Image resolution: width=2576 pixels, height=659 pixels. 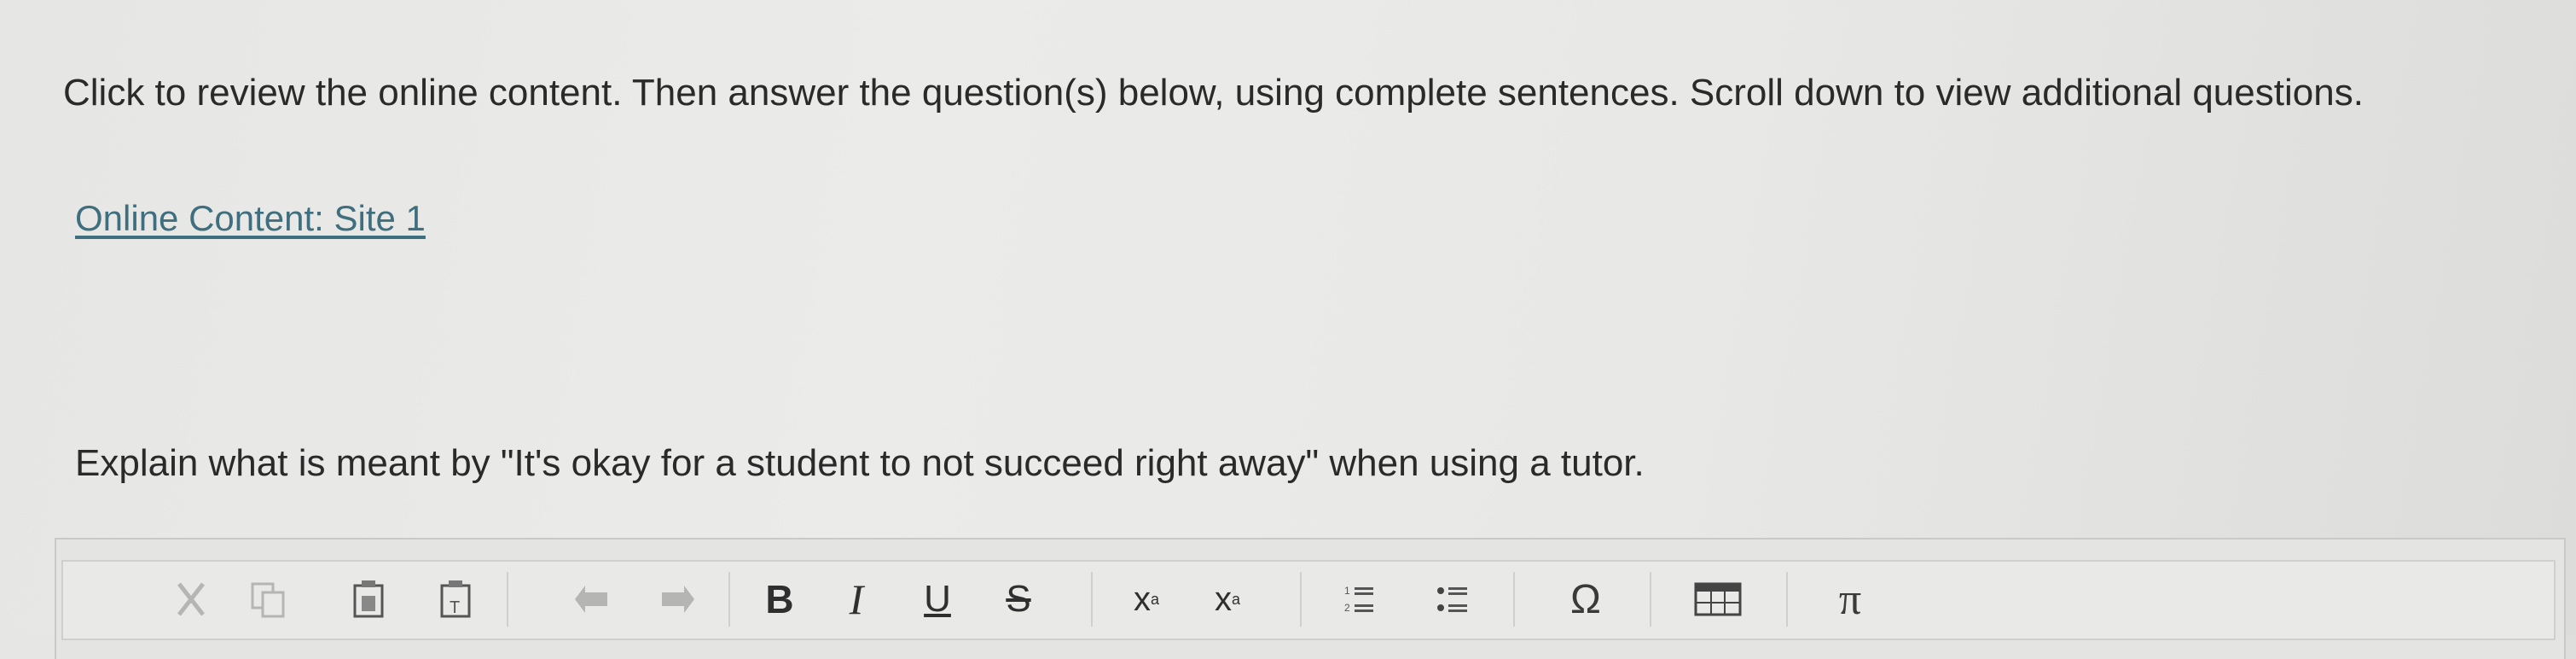 I want to click on svg-text: T, so click(x=455, y=607).